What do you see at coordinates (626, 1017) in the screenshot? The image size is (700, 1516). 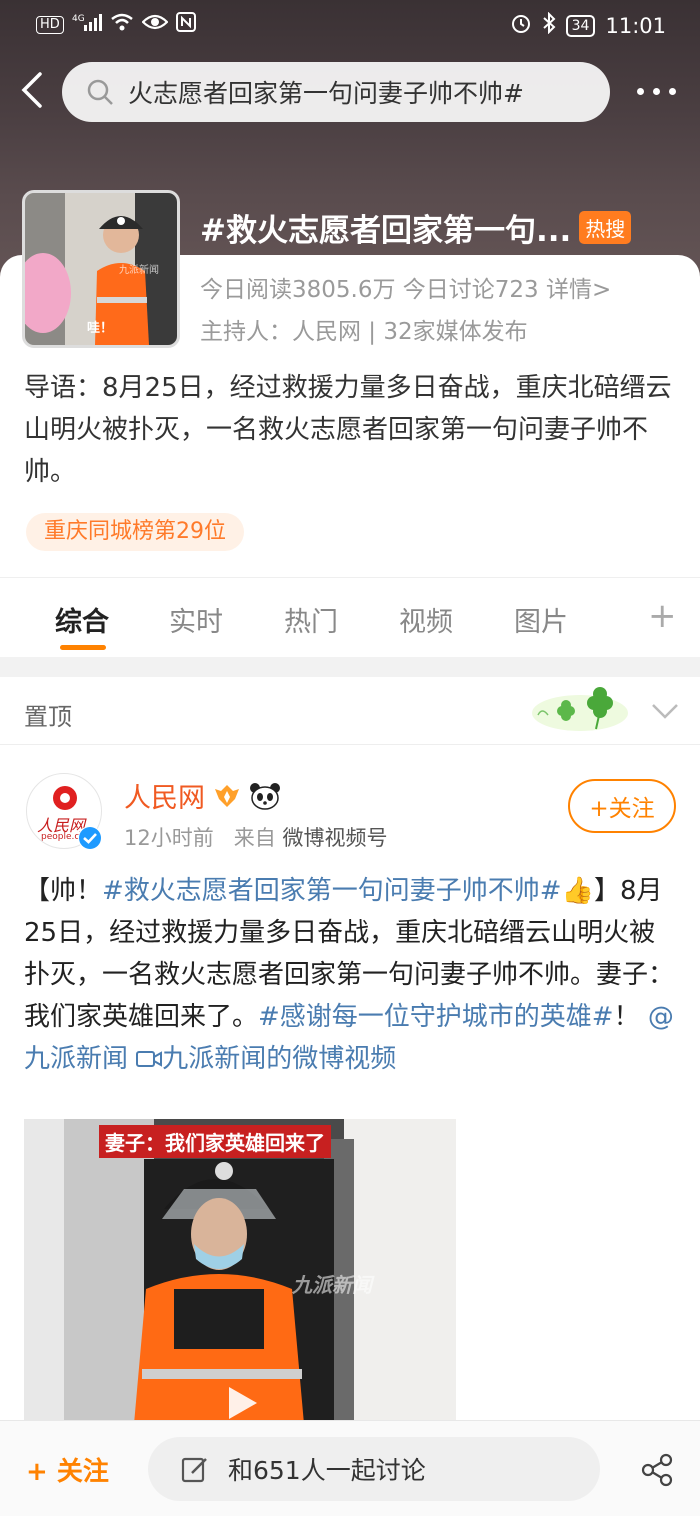 I see `post-text-3: ！` at bounding box center [626, 1017].